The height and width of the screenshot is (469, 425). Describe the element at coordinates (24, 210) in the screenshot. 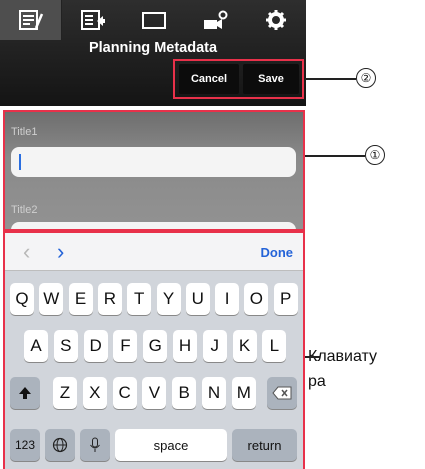

I see `title2-label: Title2` at that location.